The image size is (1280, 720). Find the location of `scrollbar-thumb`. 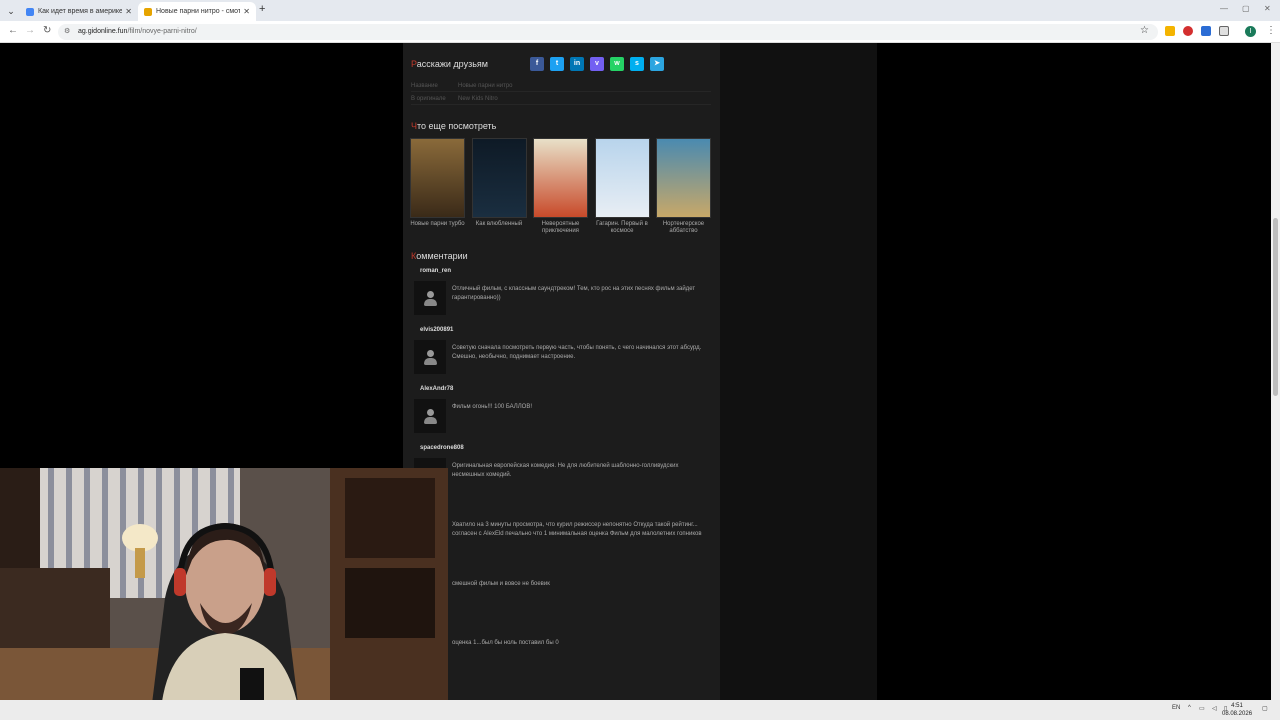

scrollbar-thumb is located at coordinates (1275, 307).